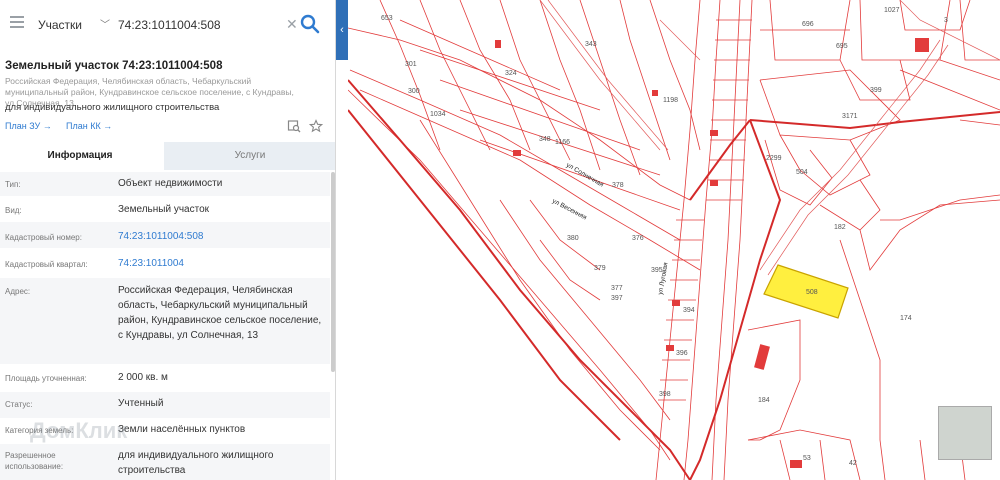 Image resolution: width=1000 pixels, height=480 pixels. I want to click on collapse-panel-button: ‹, so click(342, 30).